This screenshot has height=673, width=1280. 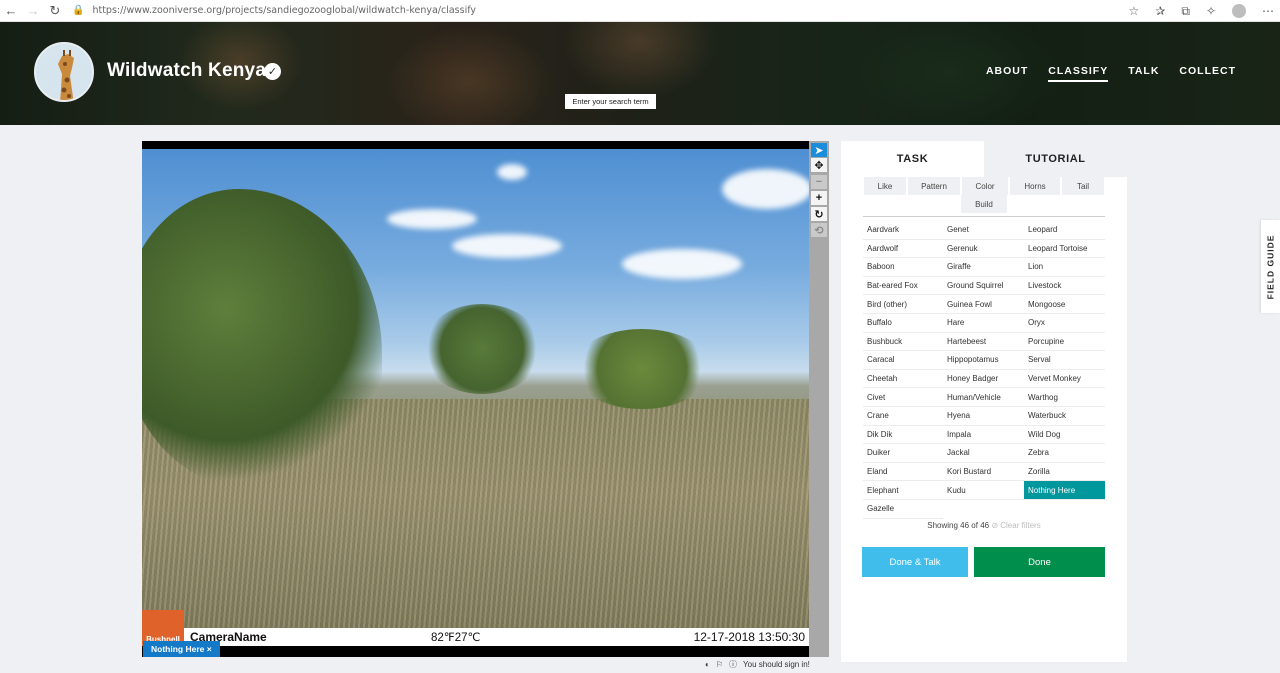 I want to click on choice-item: Cheetah, so click(x=903, y=379).